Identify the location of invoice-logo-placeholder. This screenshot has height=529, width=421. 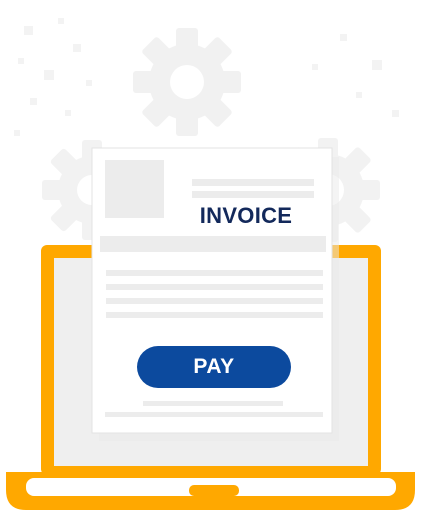
(134, 189).